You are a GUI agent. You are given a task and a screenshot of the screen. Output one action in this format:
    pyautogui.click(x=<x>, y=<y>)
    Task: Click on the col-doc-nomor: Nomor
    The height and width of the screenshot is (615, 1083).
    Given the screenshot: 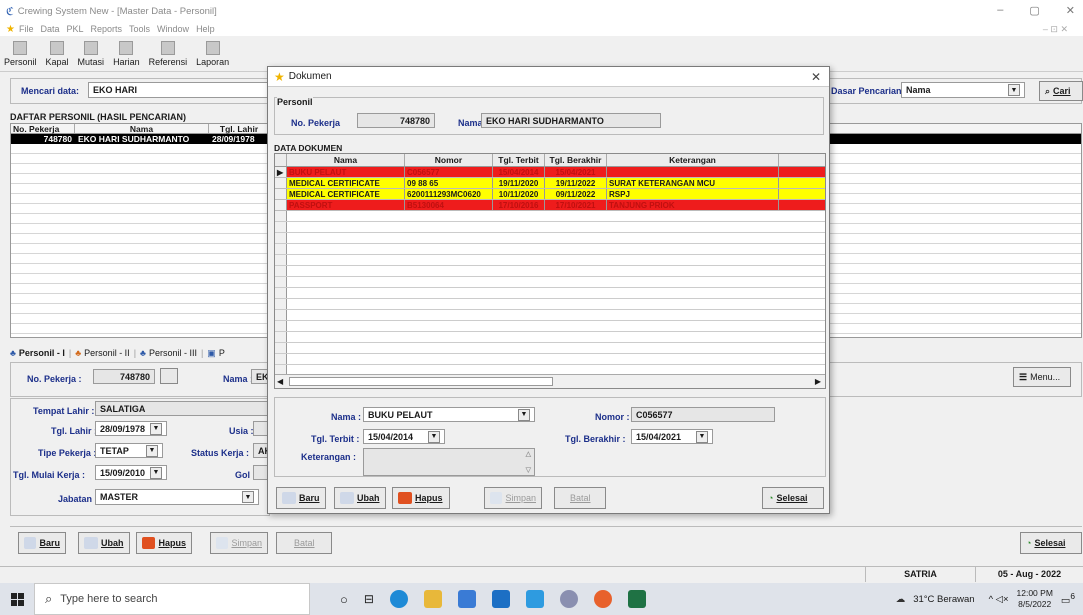 What is the action you would take?
    pyautogui.click(x=449, y=160)
    